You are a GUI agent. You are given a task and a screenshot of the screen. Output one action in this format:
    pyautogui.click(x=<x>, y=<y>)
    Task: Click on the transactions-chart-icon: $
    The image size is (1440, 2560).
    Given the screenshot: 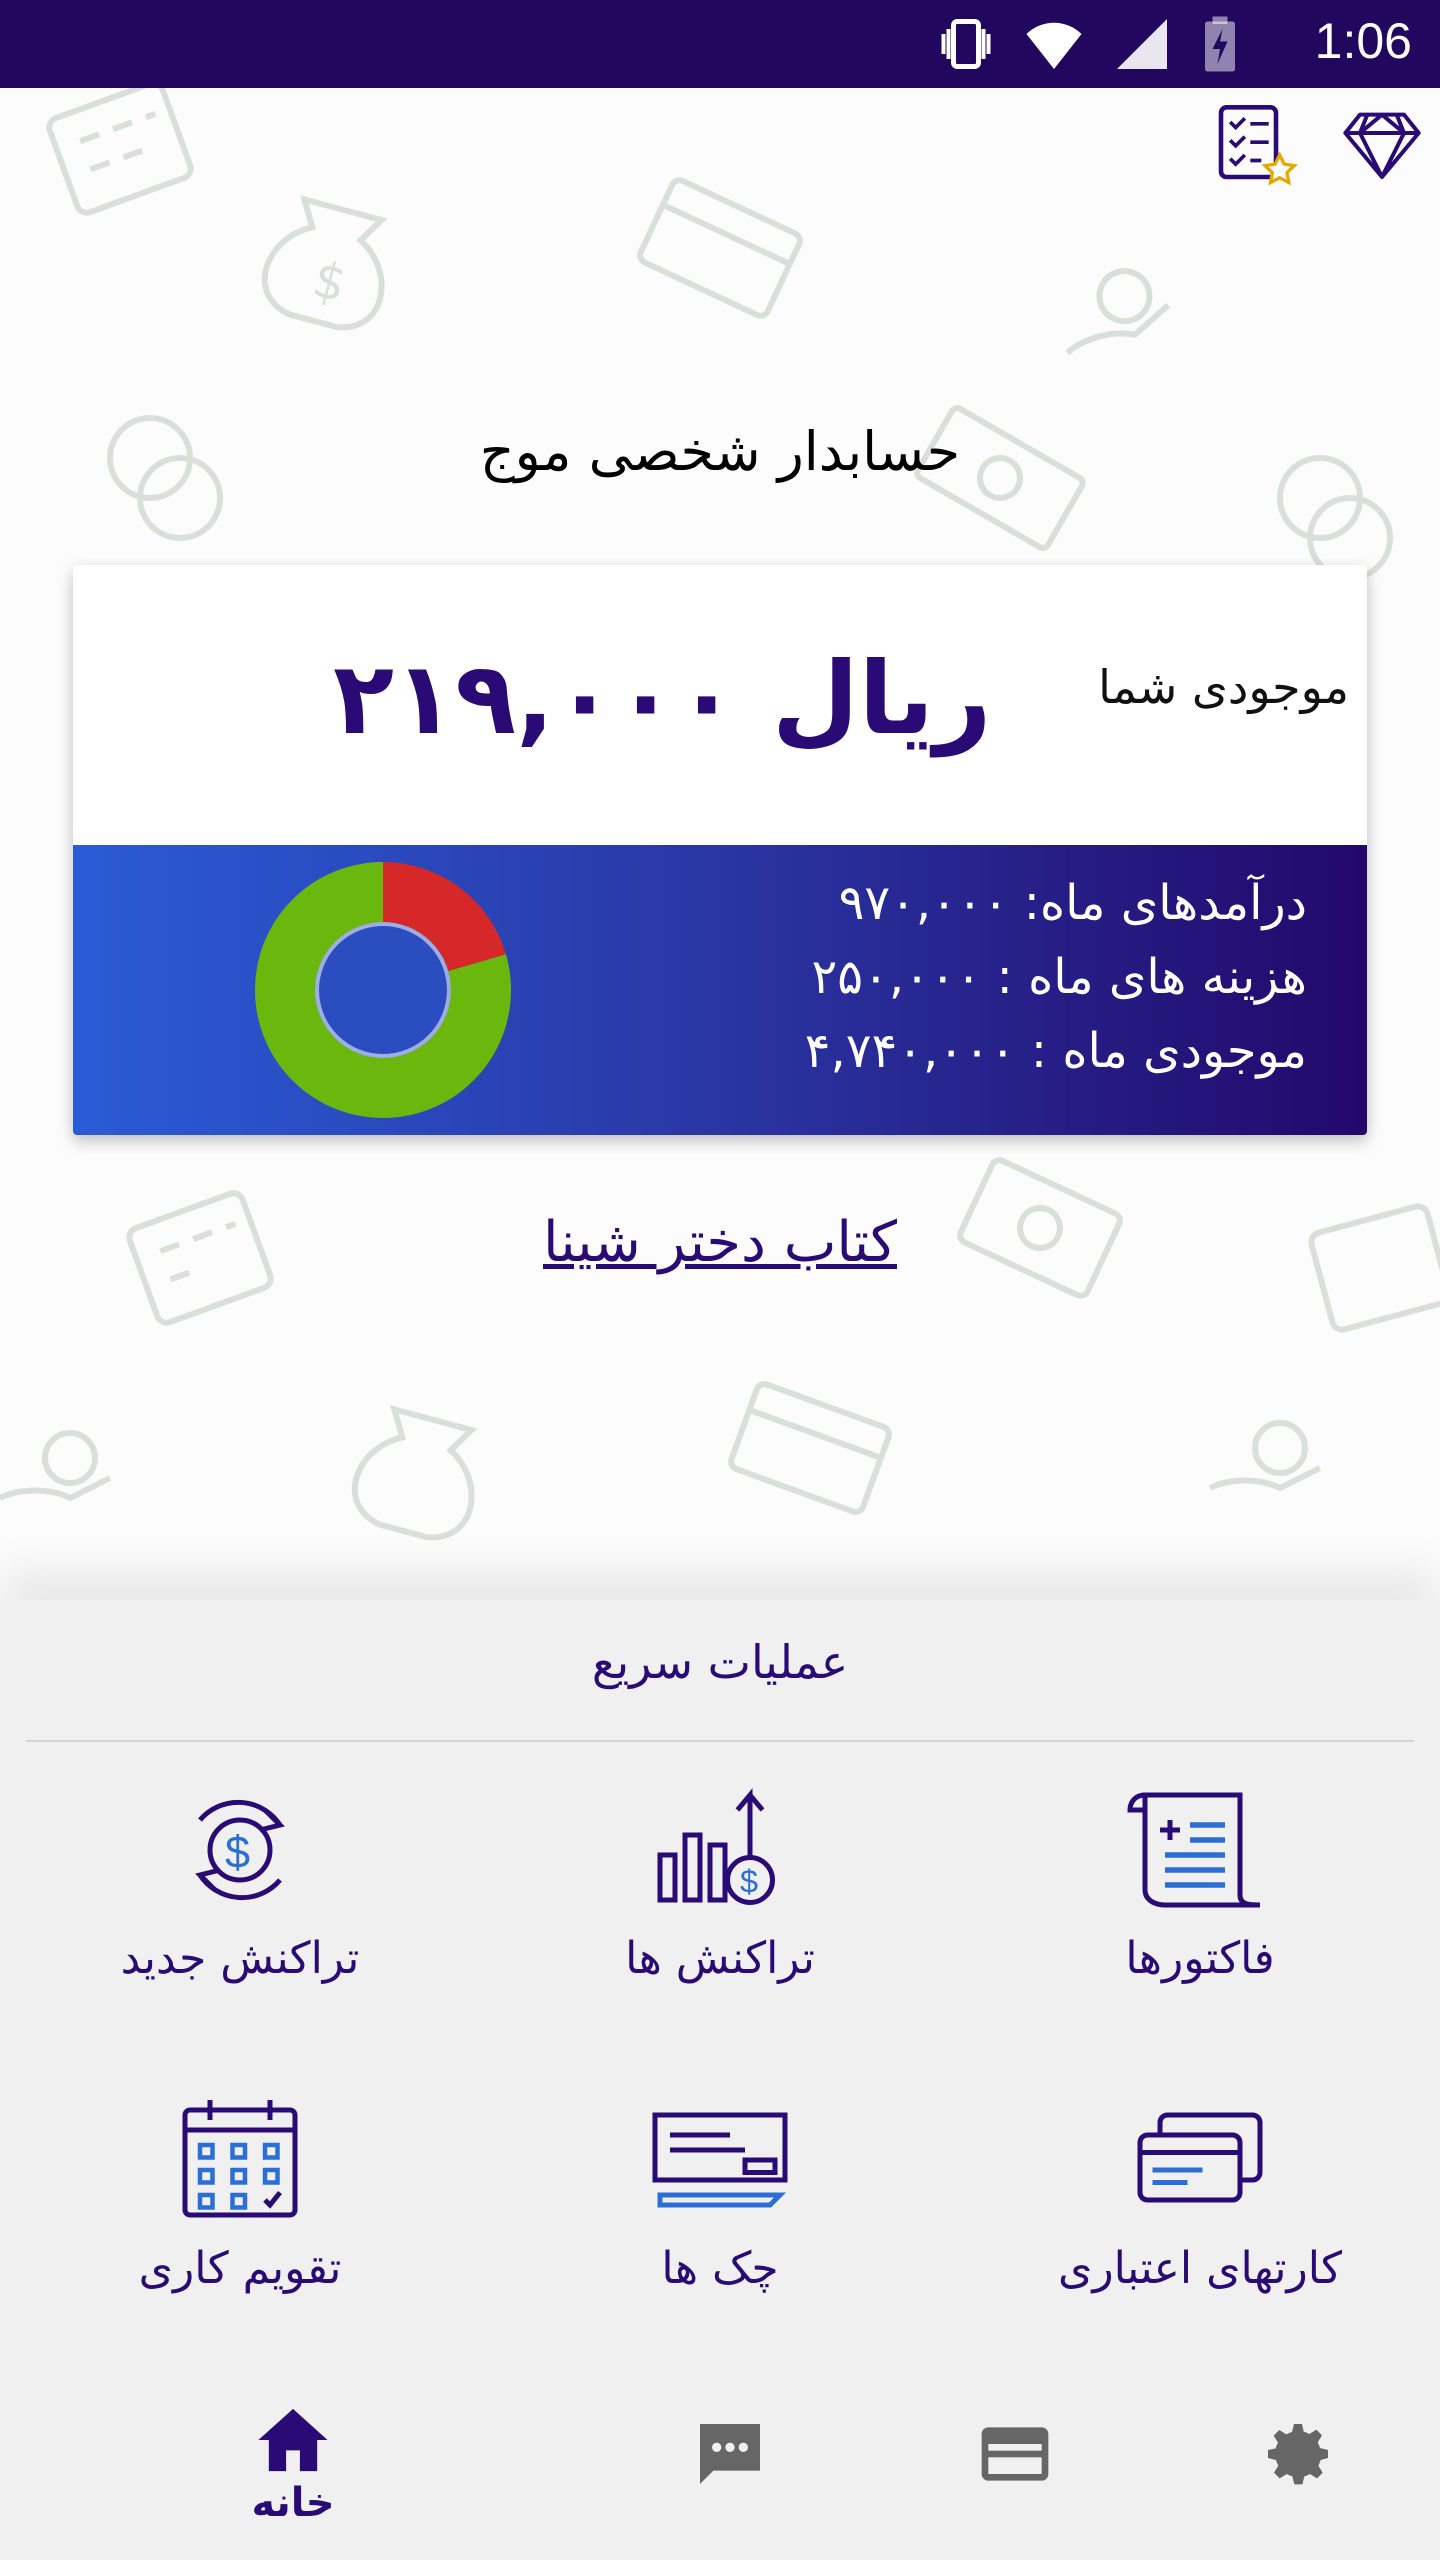 What is the action you would take?
    pyautogui.click(x=716, y=1846)
    